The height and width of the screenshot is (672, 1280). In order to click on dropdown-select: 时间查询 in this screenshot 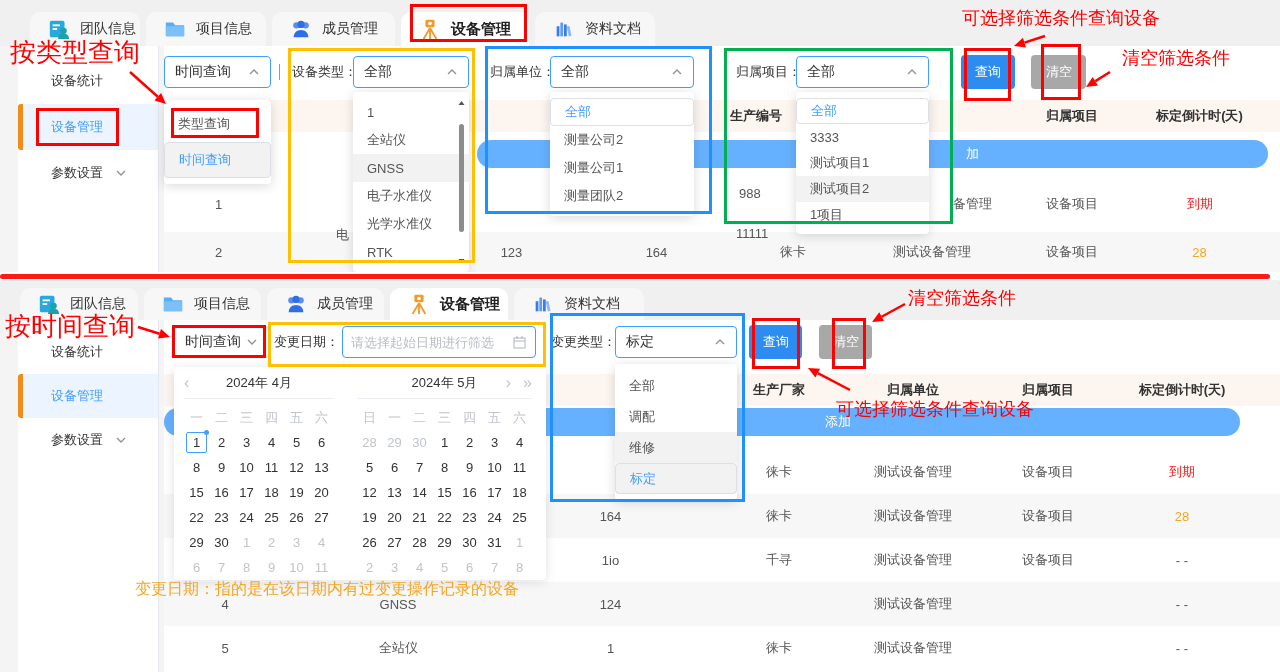, I will do `click(217, 72)`.